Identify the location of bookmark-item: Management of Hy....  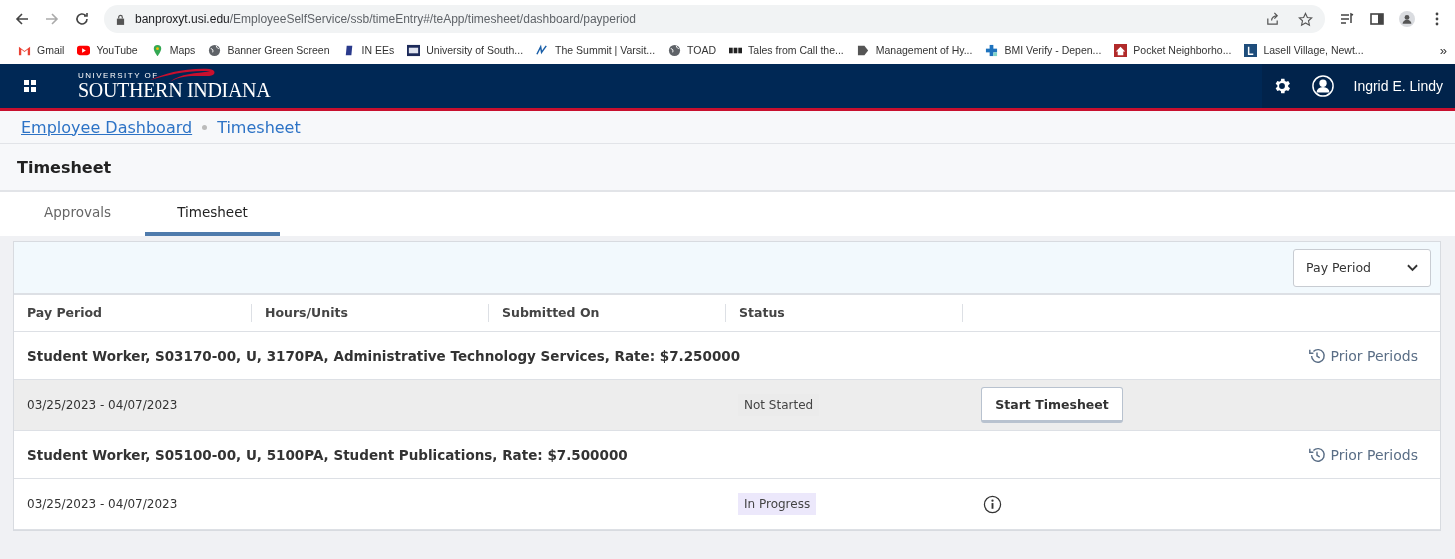
(914, 50).